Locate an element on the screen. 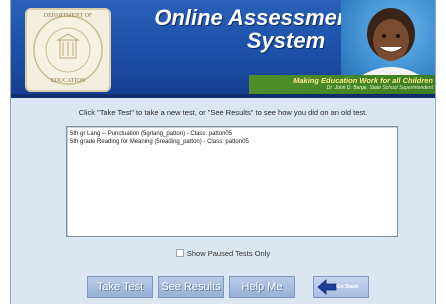 This screenshot has height=304, width=446. go-back-label: Go Back is located at coordinates (347, 287).